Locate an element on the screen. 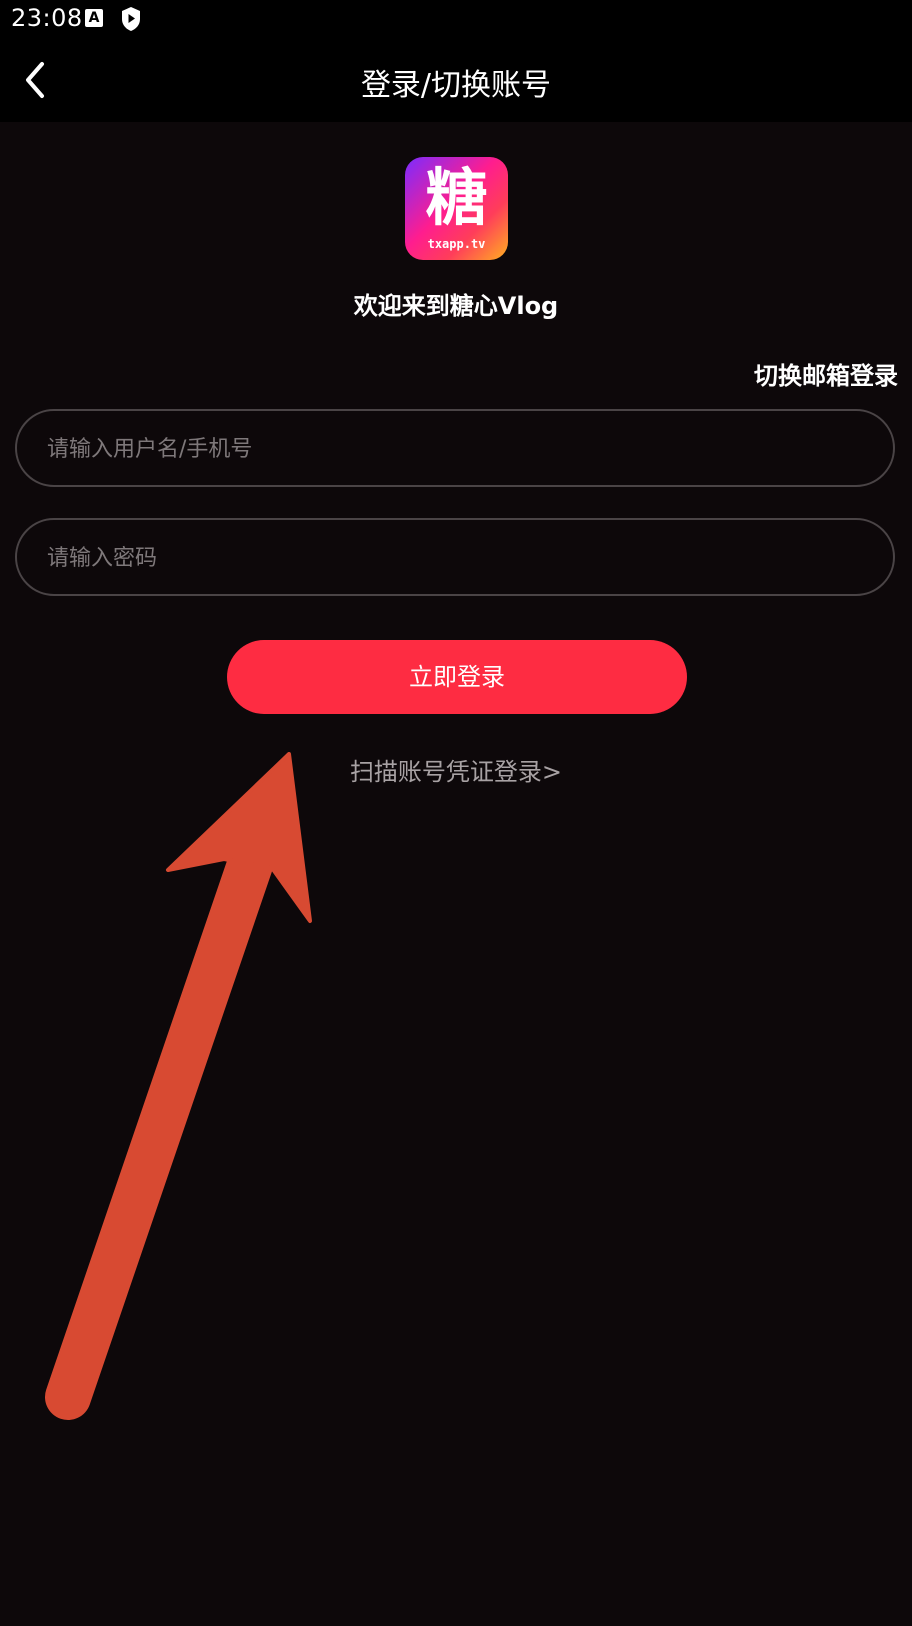 The width and height of the screenshot is (912, 1626). username-input is located at coordinates (457, 449).